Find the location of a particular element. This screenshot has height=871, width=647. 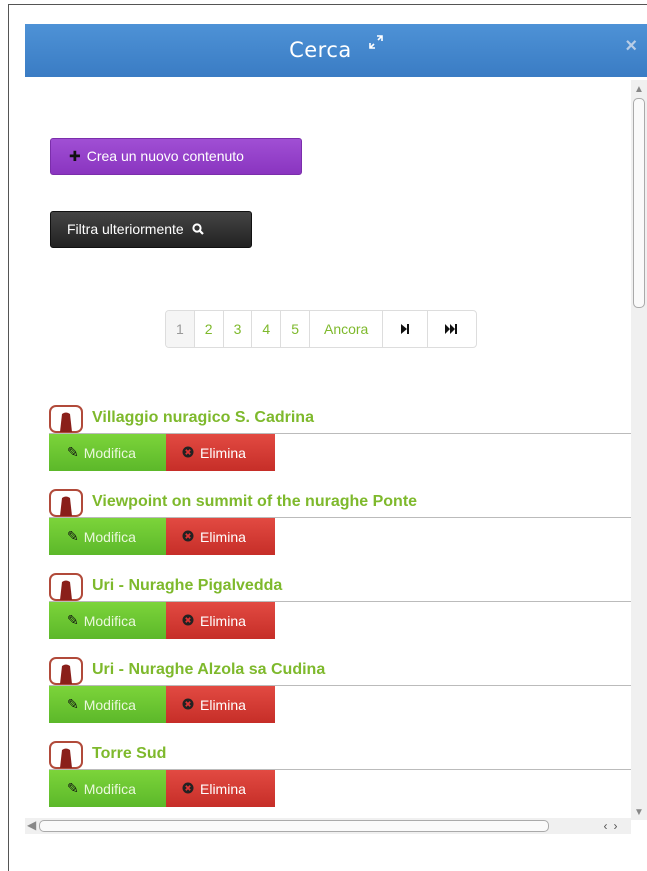

horizontal-scrollbar: ◀ is located at coordinates (328, 826).